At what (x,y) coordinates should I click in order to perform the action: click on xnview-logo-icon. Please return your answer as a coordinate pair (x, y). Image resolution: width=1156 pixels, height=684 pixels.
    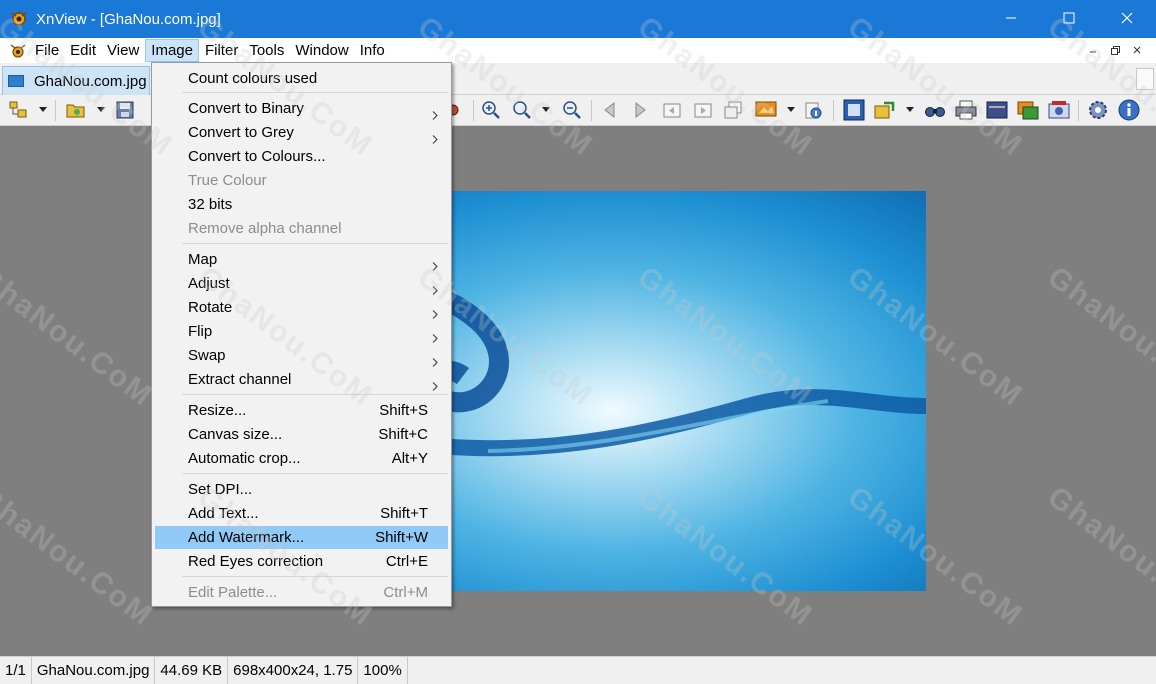
    Looking at the image, I should click on (19, 19).